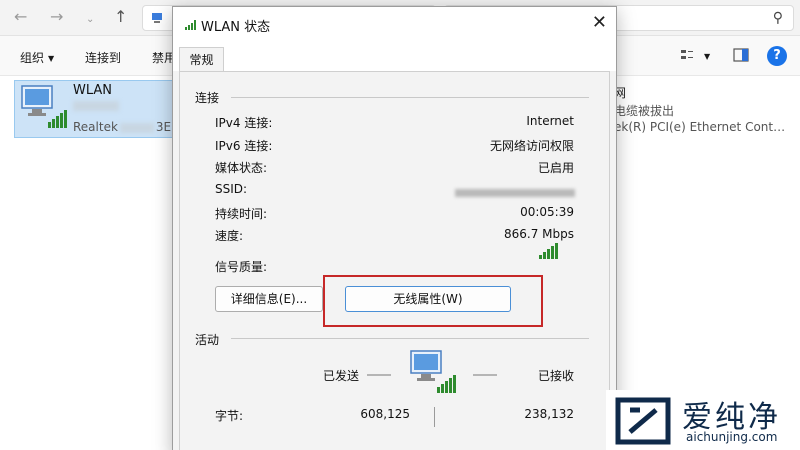 The image size is (800, 450). Describe the element at coordinates (777, 56) in the screenshot. I see `help-icon: ?` at that location.